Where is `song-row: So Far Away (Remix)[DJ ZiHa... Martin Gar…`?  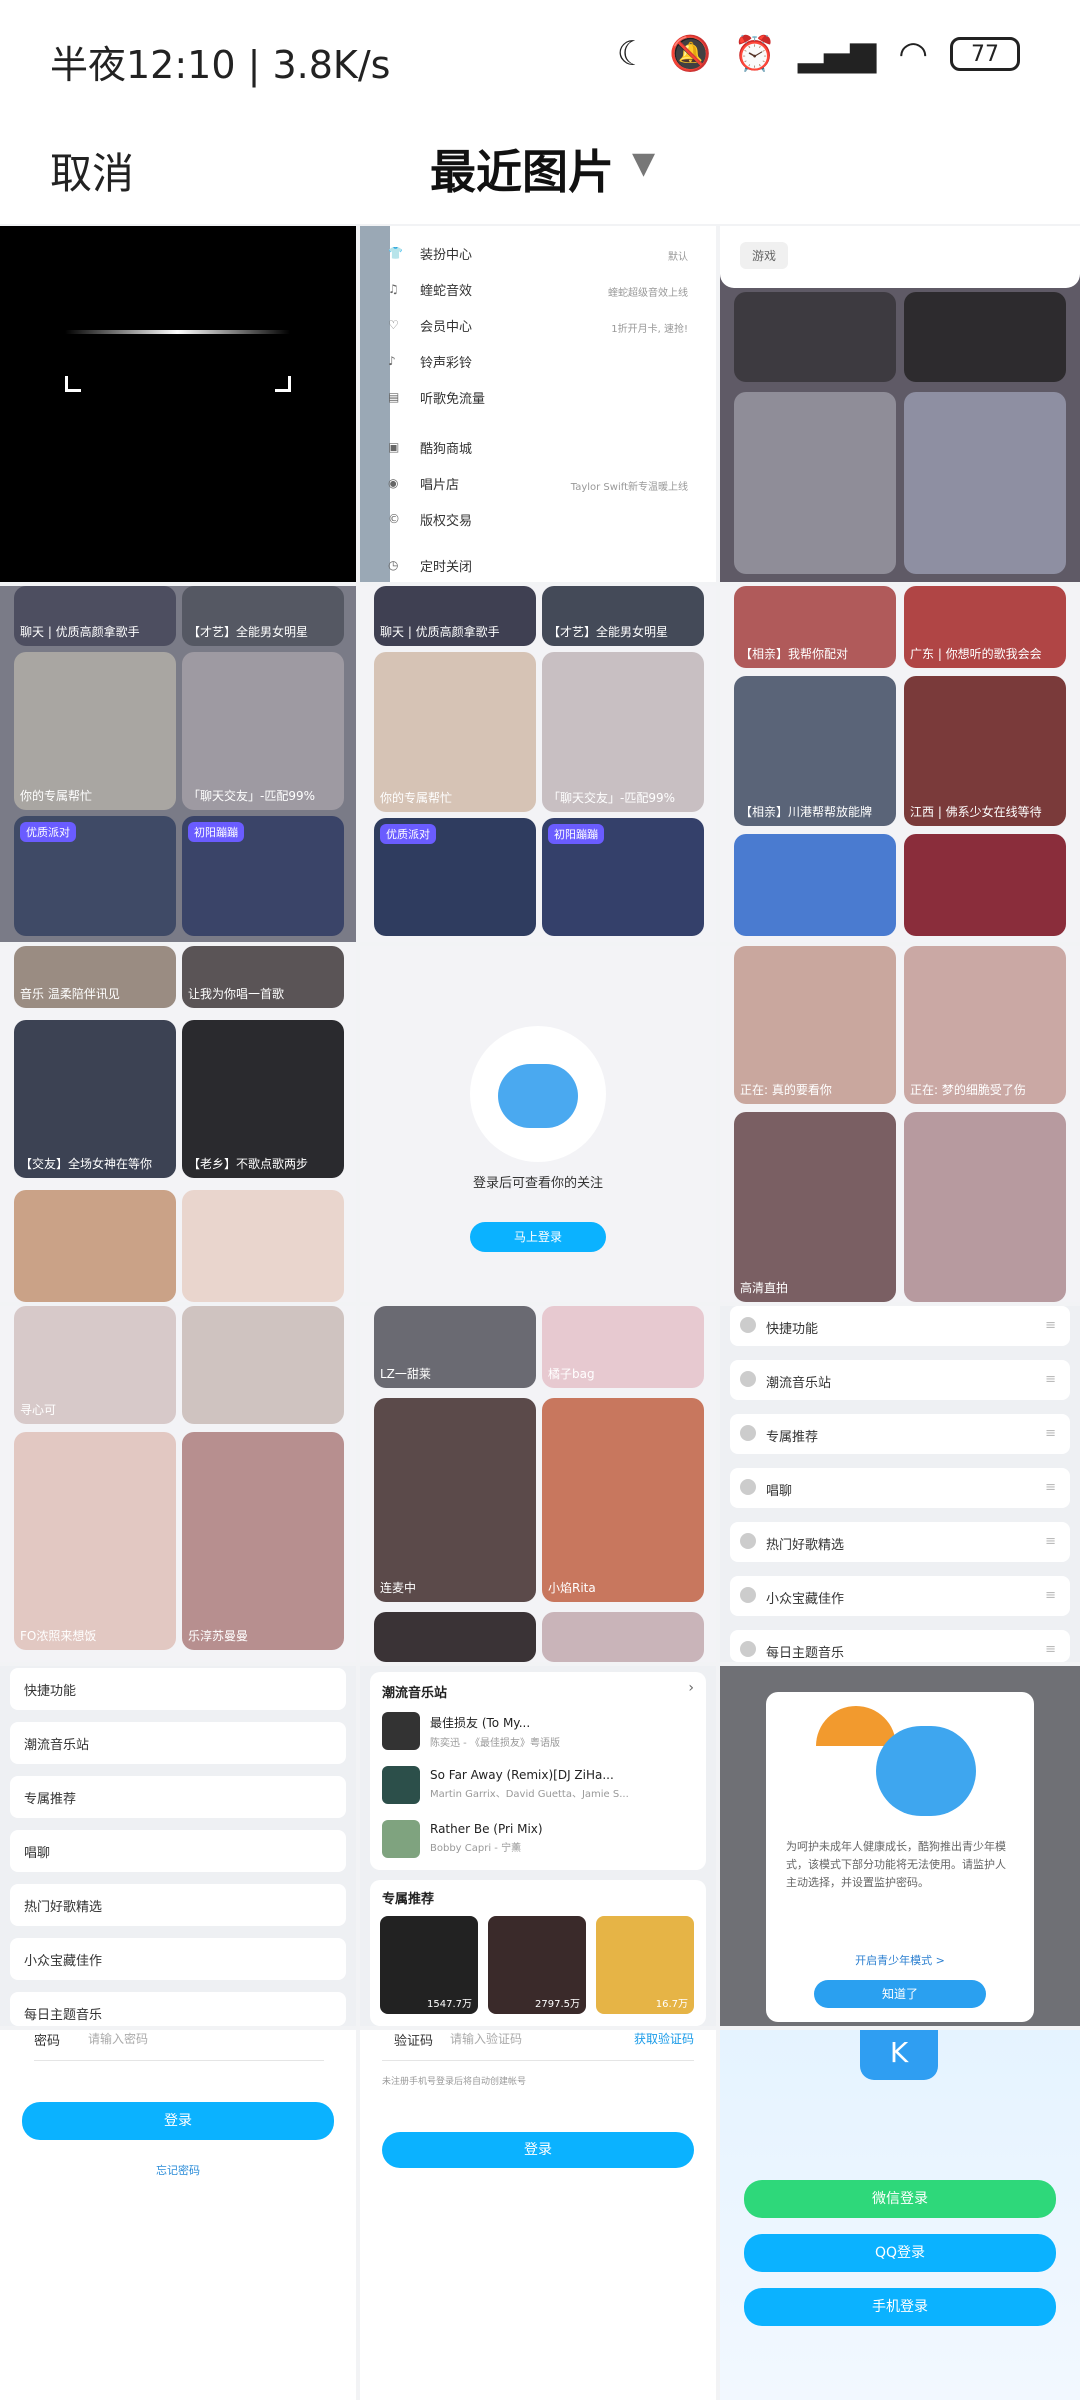
song-row: So Far Away (Remix)[DJ ZiHa... Martin Gar… is located at coordinates (530, 1784).